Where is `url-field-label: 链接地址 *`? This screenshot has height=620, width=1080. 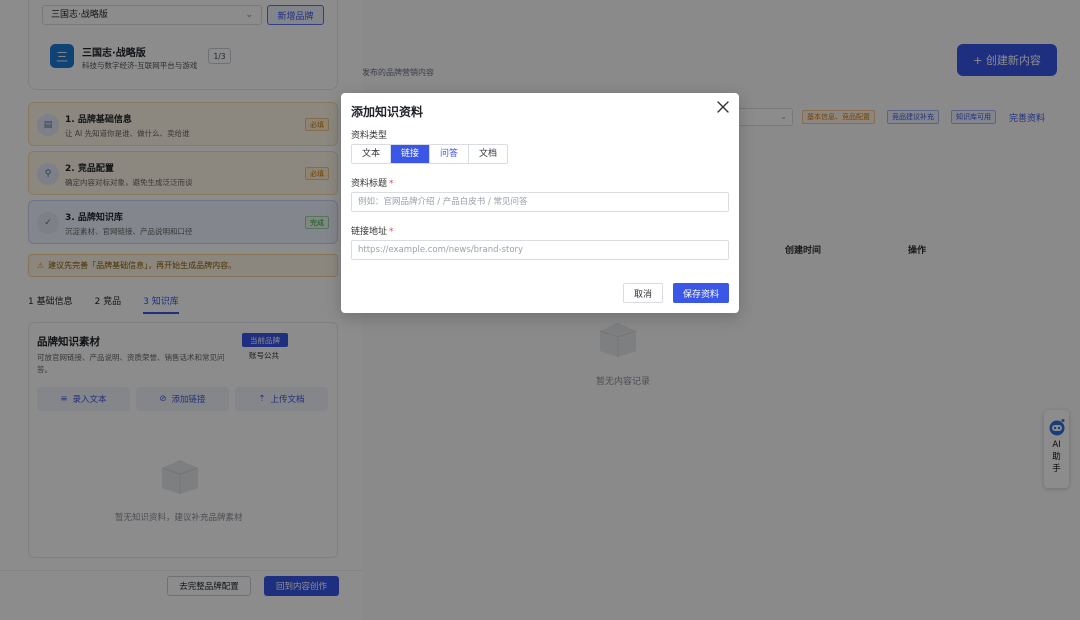 url-field-label: 链接地址 * is located at coordinates (372, 230).